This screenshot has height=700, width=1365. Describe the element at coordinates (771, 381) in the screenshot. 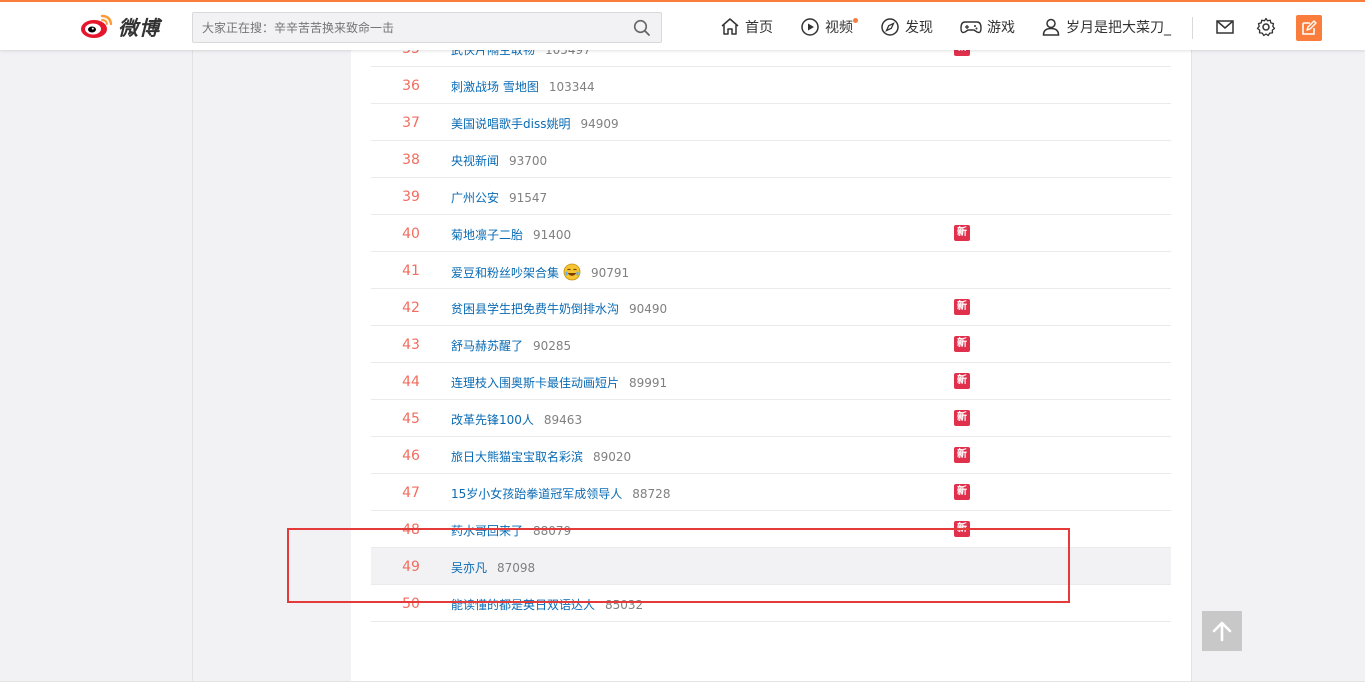

I see `list-item: 44 连理枝入围奥斯卡最佳动画短片 89991 新` at that location.